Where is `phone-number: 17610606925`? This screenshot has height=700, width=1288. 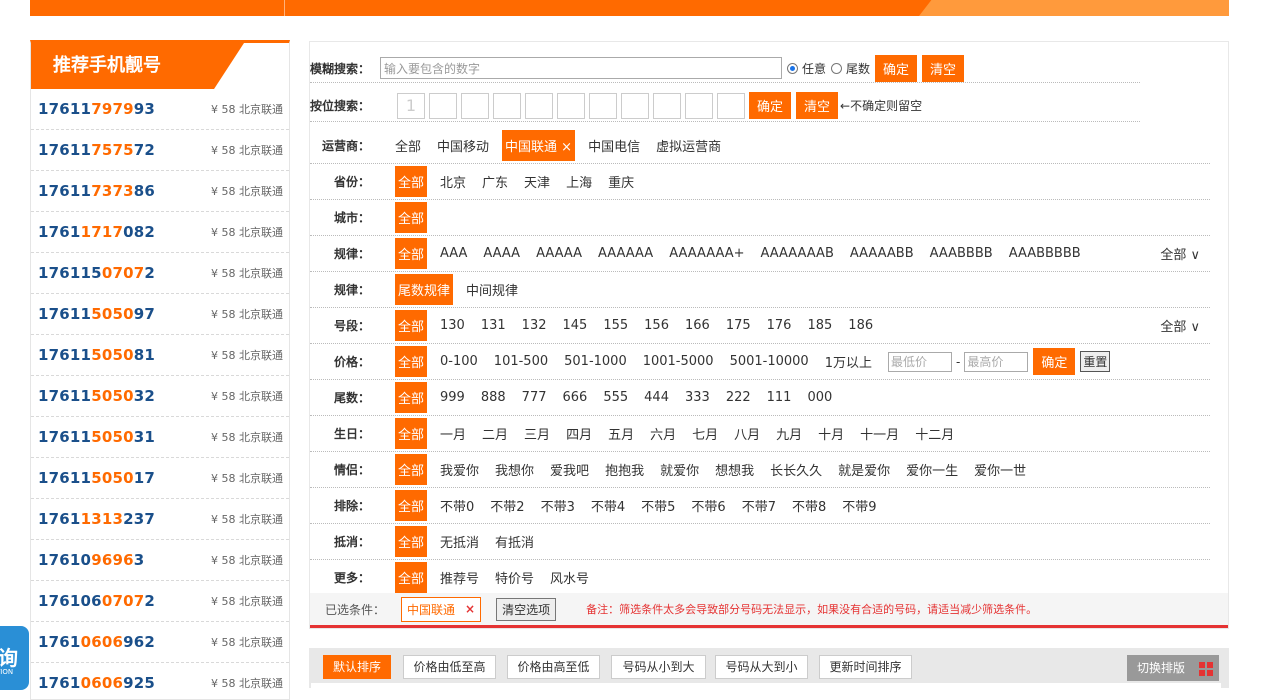 phone-number: 17610606925 is located at coordinates (124, 683).